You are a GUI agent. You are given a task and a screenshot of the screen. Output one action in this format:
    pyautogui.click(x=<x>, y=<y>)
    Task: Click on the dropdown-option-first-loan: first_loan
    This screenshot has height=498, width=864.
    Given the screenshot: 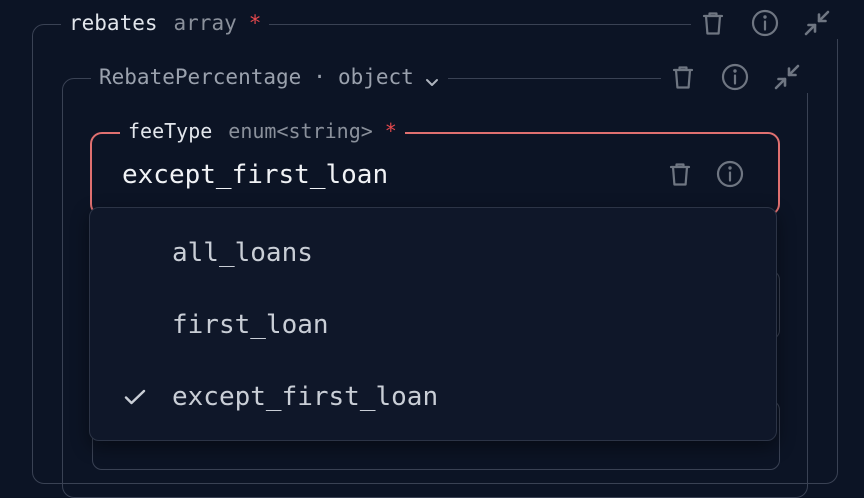 What is the action you would take?
    pyautogui.click(x=433, y=325)
    